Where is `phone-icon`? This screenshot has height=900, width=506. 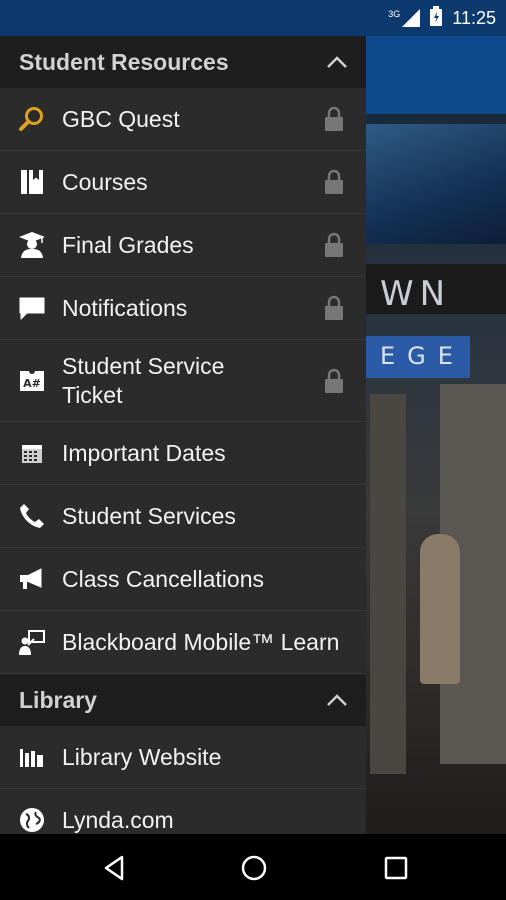 phone-icon is located at coordinates (32, 516).